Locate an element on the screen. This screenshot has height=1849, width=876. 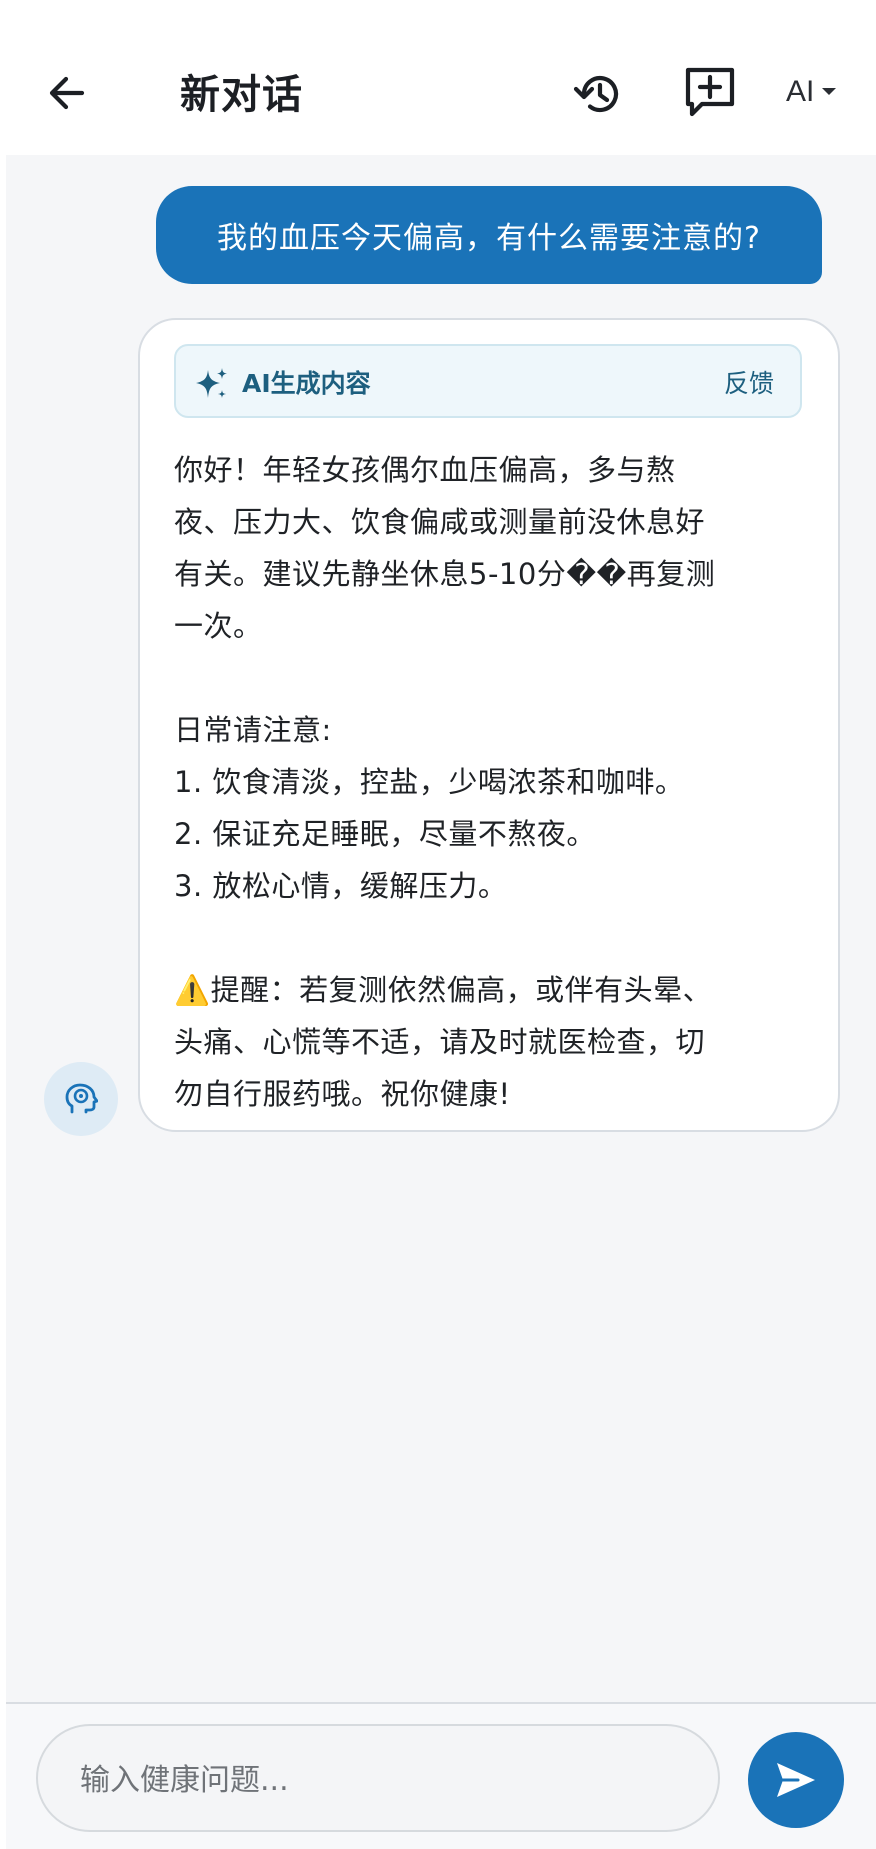
message-input is located at coordinates (380, 1780).